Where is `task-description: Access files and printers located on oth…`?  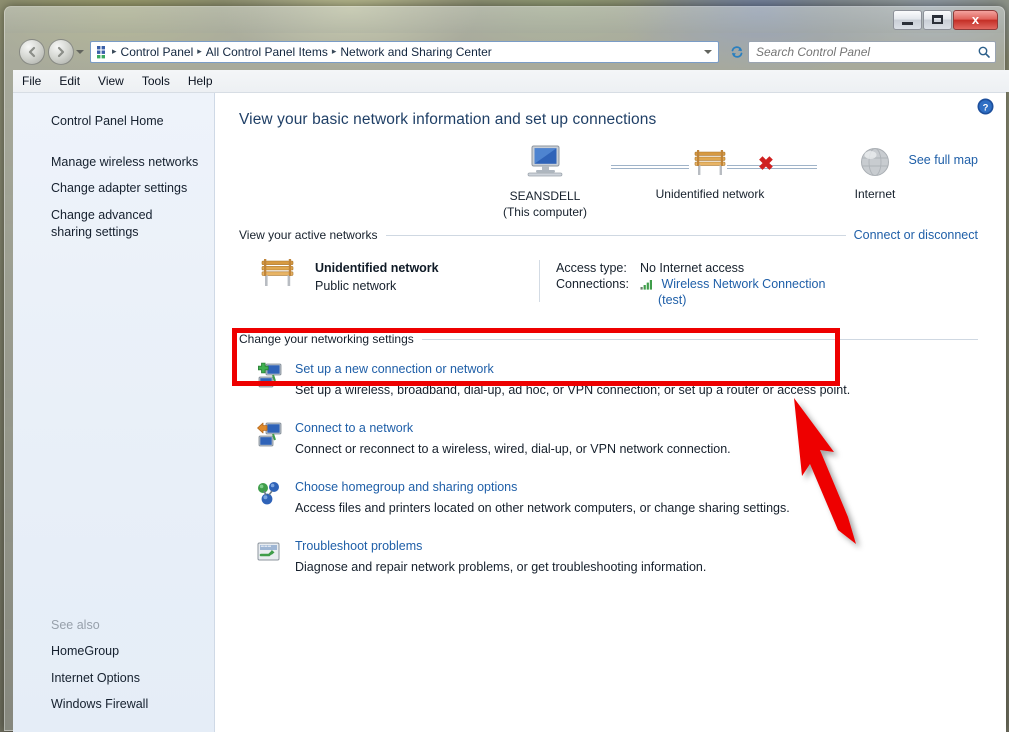
task-description: Access files and printers located on oth… is located at coordinates (542, 508).